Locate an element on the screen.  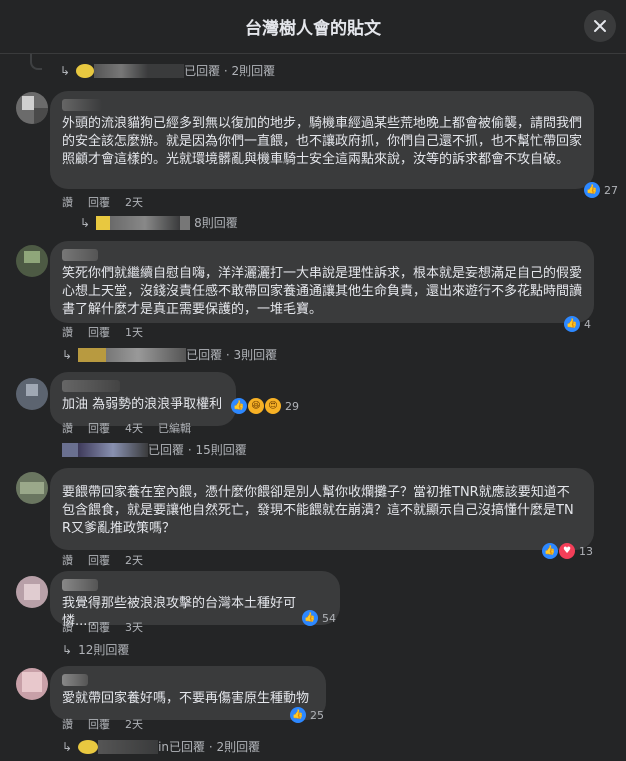
view-replies-link: ↳ in已回覆 · 2則回覆 is located at coordinates (161, 746).